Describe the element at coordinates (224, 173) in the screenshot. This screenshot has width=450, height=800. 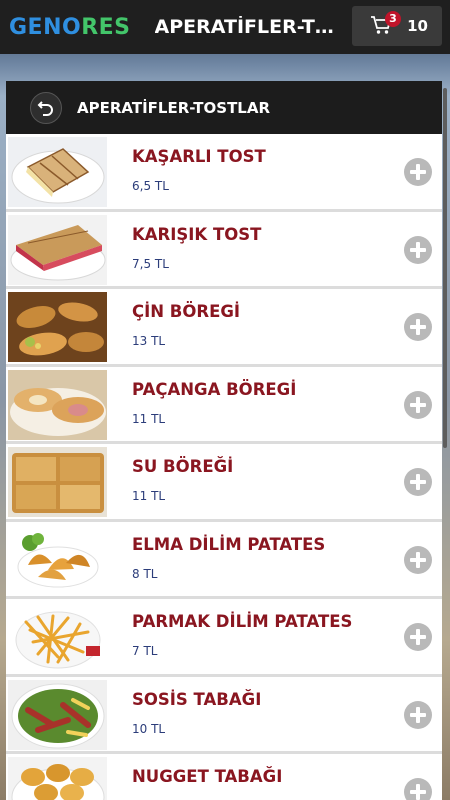
I see `list-item: KAŞARLI TOST 6,5 TL` at that location.